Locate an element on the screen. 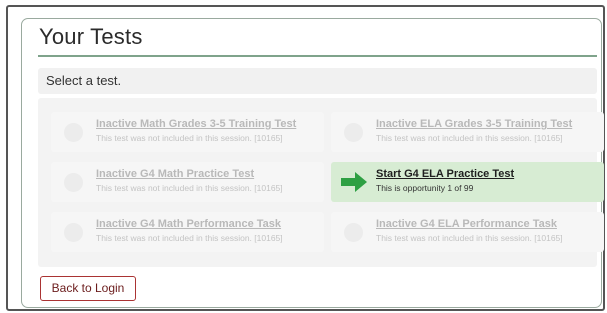 Image resolution: width=607 pixels, height=313 pixels. test-name: Inactive G4 ELA Performance Task is located at coordinates (466, 224).